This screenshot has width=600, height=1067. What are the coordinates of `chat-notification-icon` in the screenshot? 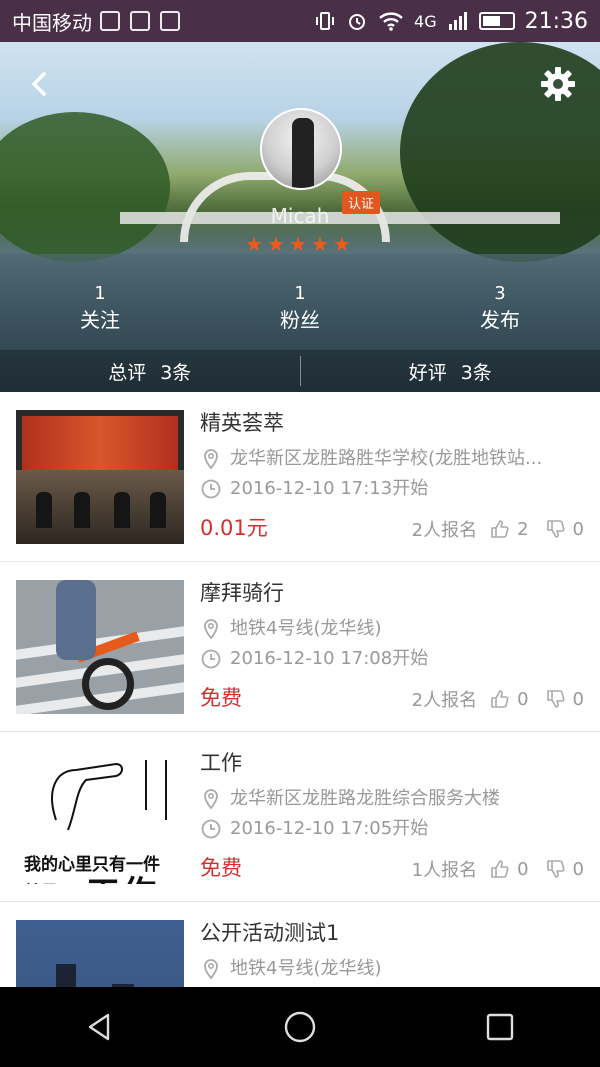 It's located at (140, 21).